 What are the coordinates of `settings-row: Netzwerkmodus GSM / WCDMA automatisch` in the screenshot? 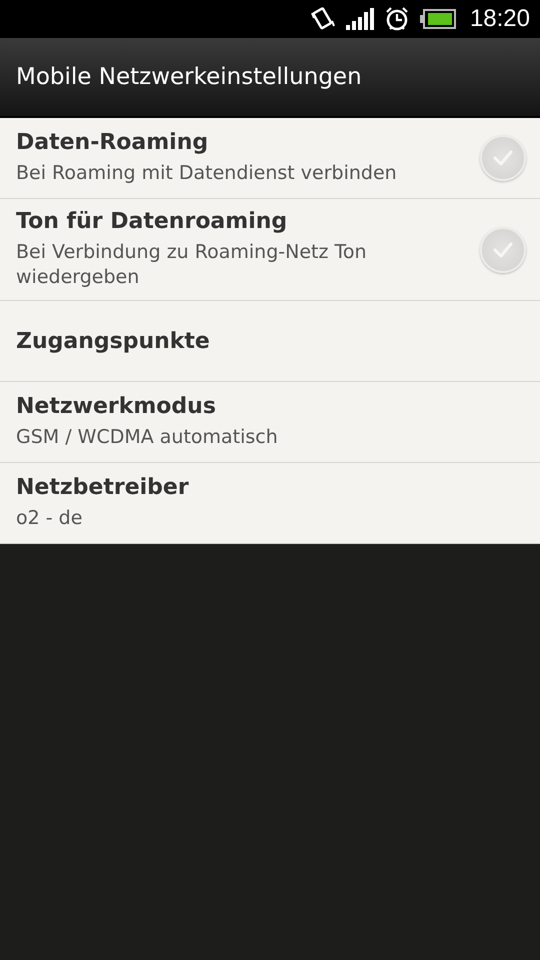 It's located at (270, 422).